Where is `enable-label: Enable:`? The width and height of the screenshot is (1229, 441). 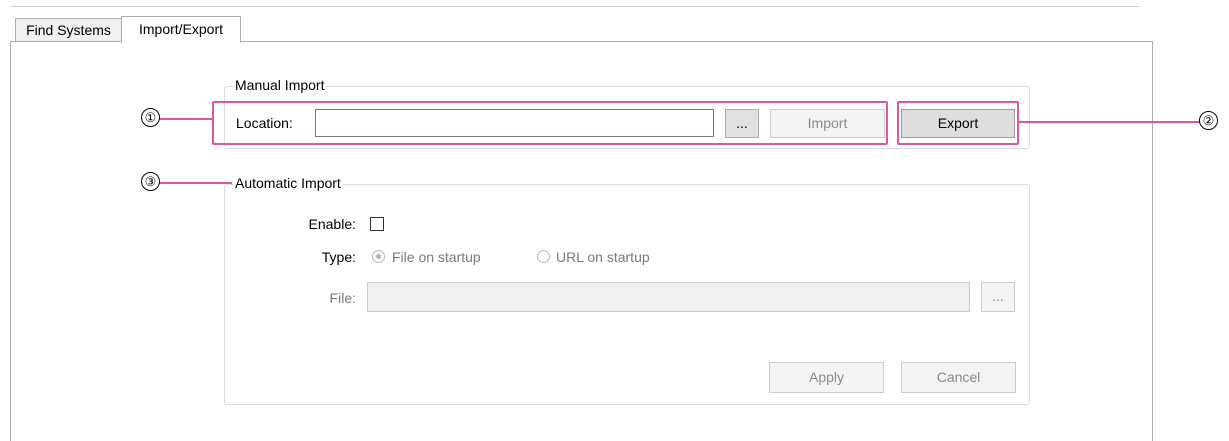 enable-label: Enable: is located at coordinates (332, 224).